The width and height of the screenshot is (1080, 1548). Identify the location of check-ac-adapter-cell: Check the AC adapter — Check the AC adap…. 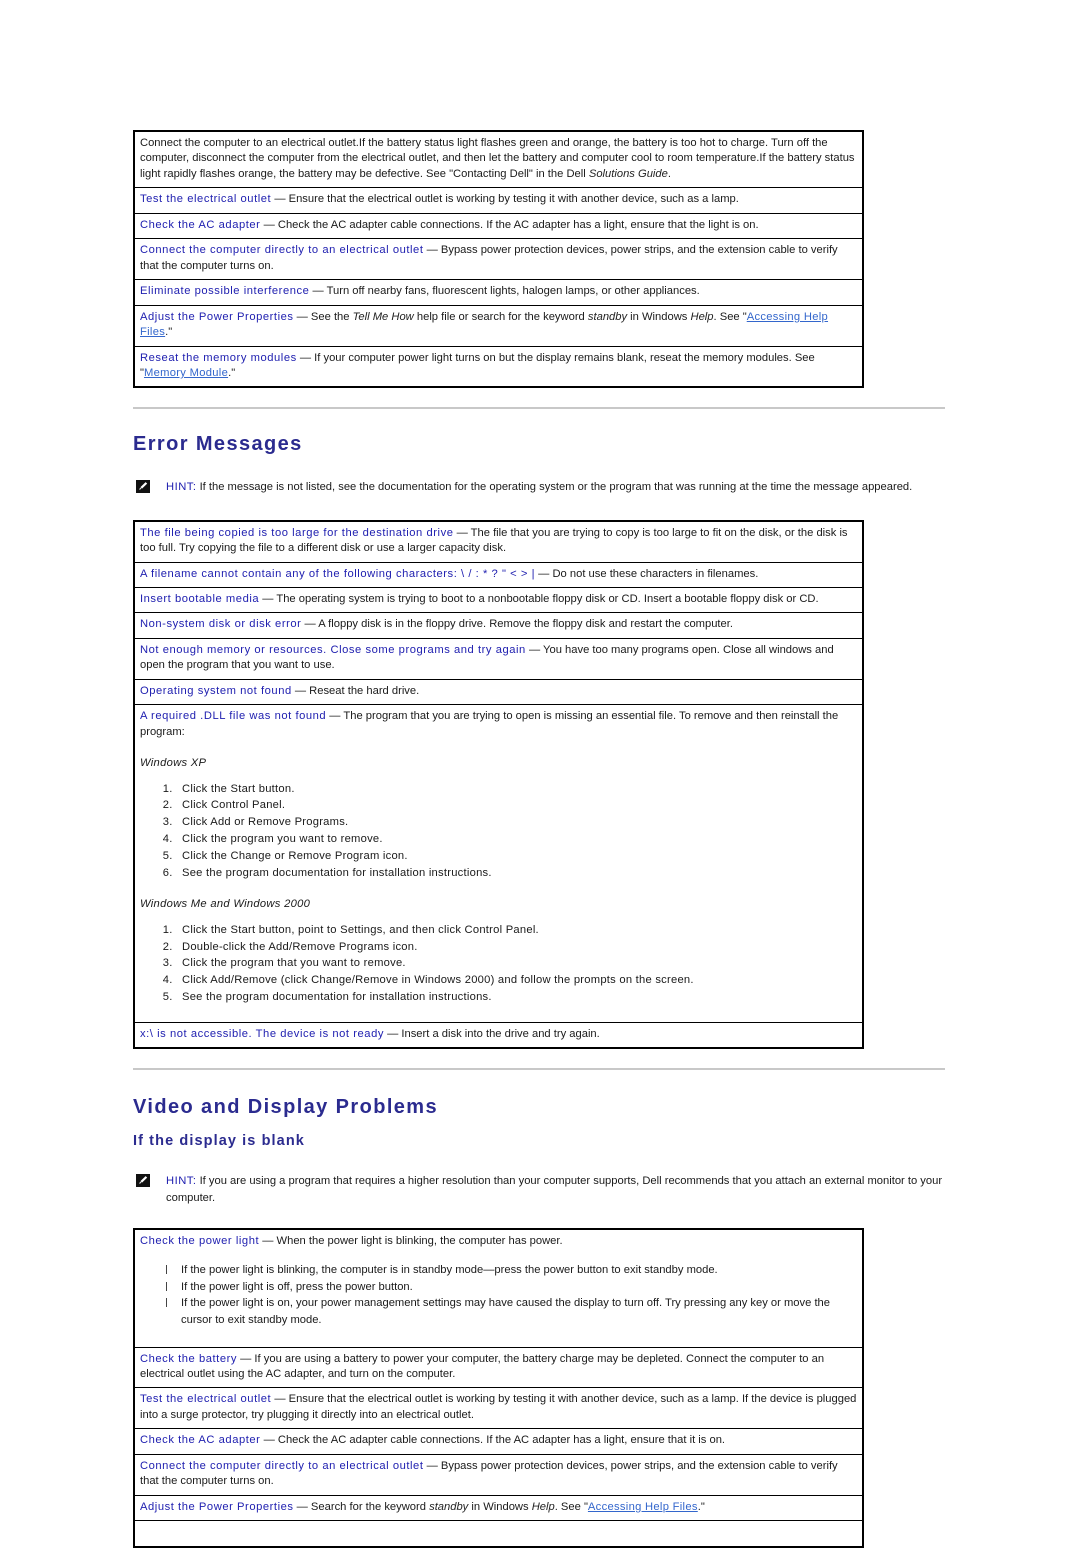
(498, 1441).